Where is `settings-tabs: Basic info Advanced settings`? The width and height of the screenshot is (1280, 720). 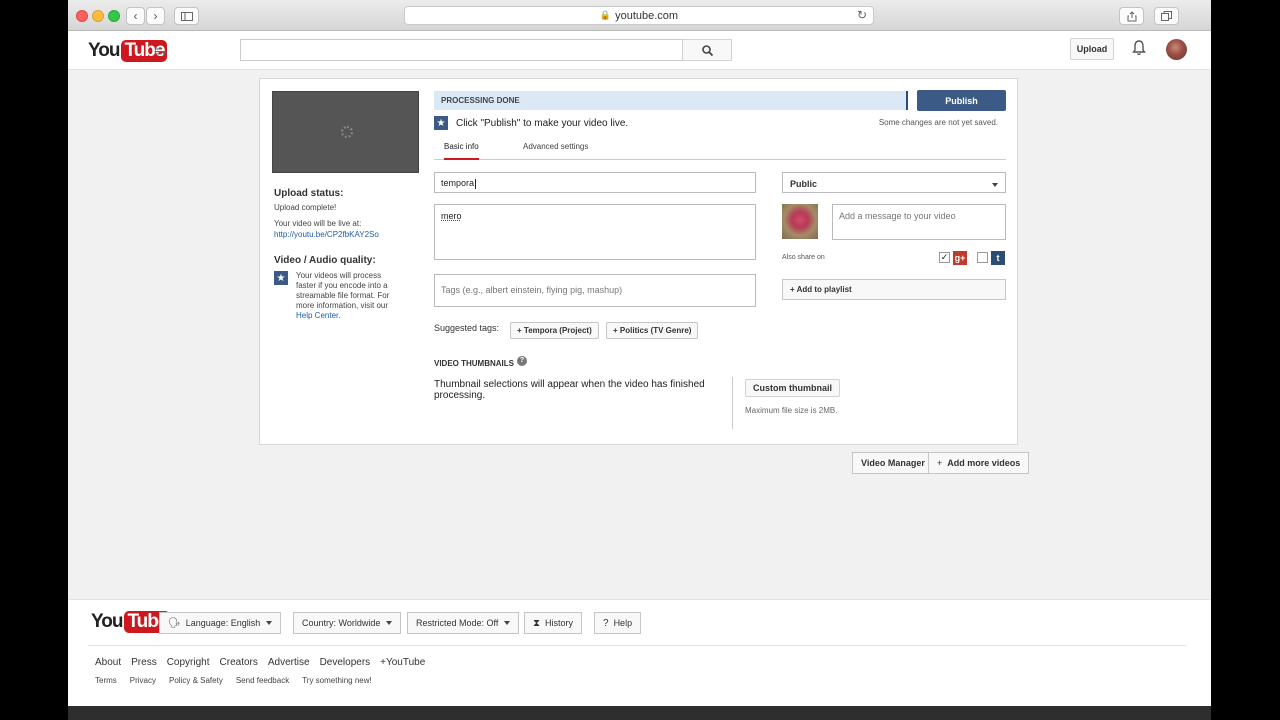
settings-tabs: Basic info Advanced settings is located at coordinates (720, 149).